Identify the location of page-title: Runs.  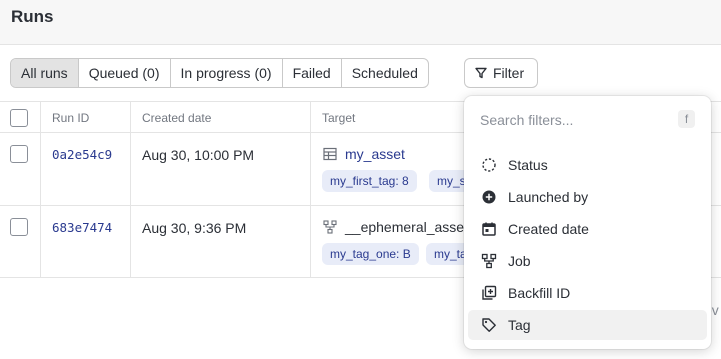
(32, 16).